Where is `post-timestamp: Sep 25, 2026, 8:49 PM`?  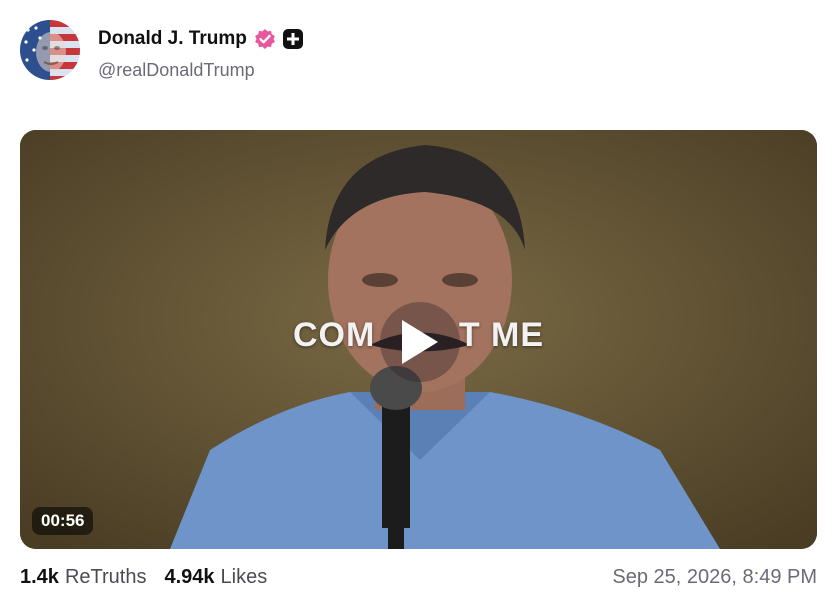 post-timestamp: Sep 25, 2026, 8:49 PM is located at coordinates (714, 577).